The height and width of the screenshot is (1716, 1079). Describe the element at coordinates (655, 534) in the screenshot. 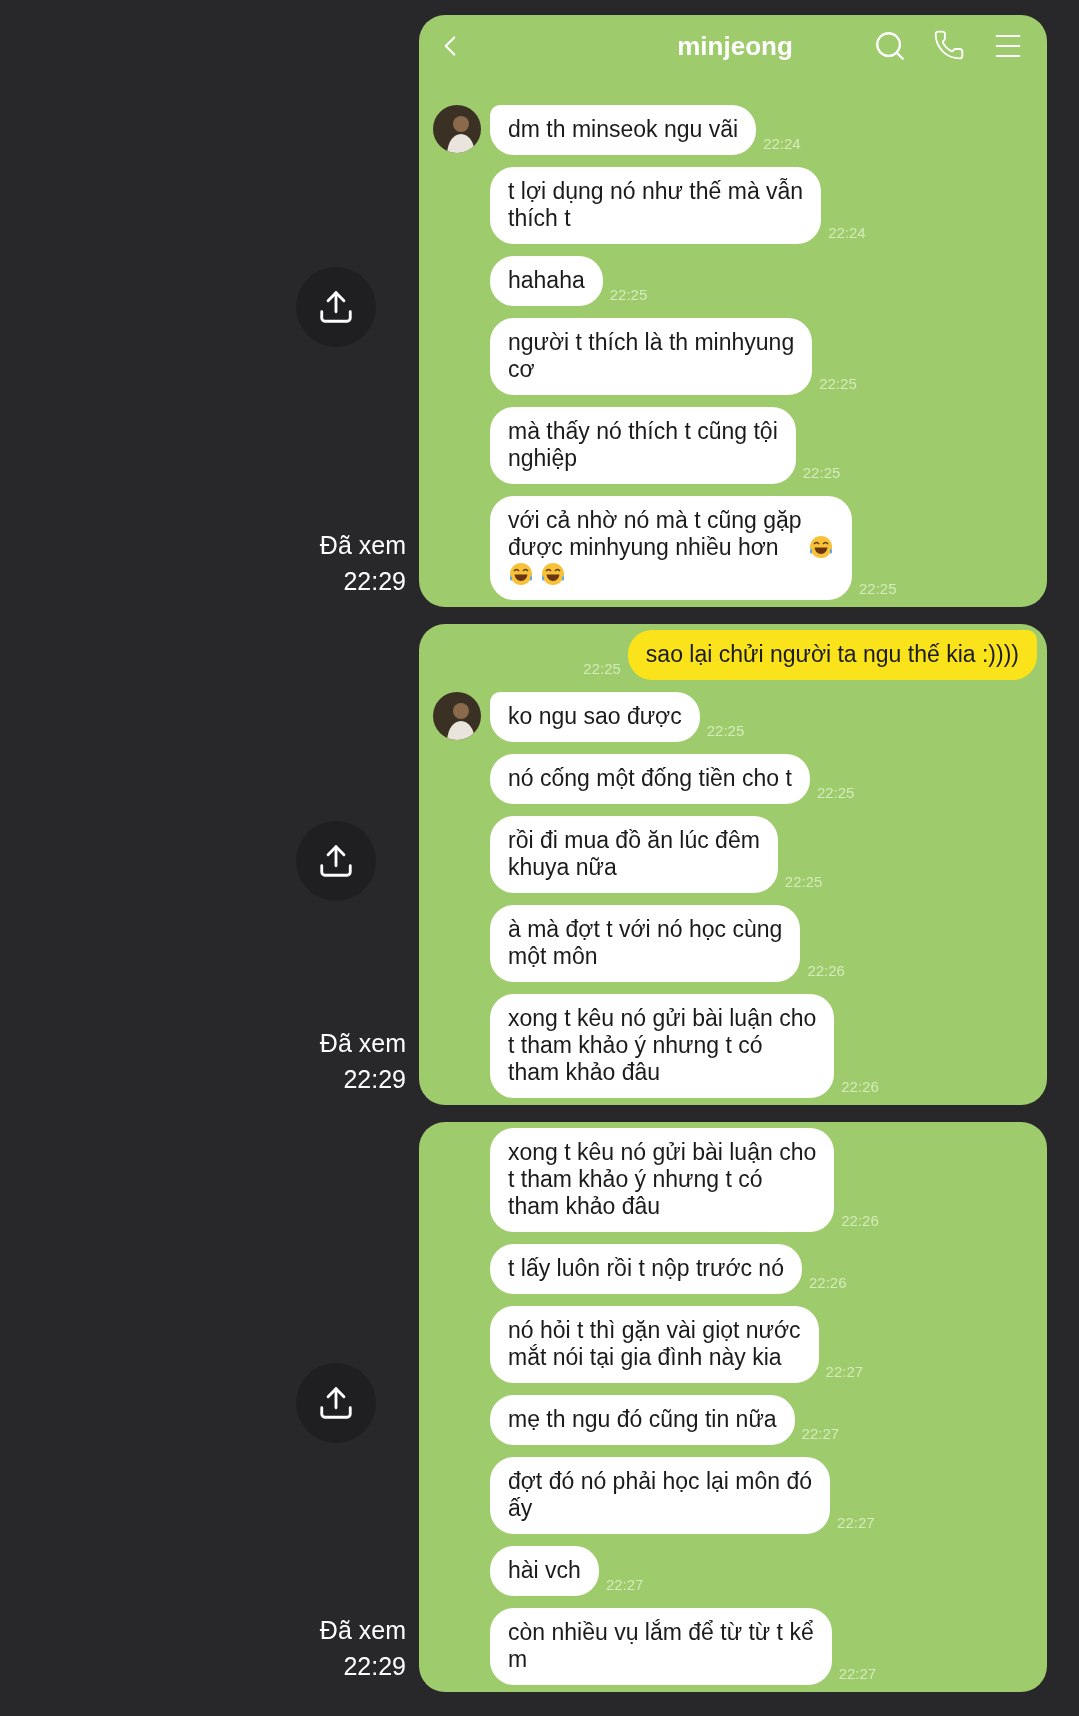

I see `message-text: với cả nhờ nó mà t cũng gặp được minhyung nhiều hơn` at that location.